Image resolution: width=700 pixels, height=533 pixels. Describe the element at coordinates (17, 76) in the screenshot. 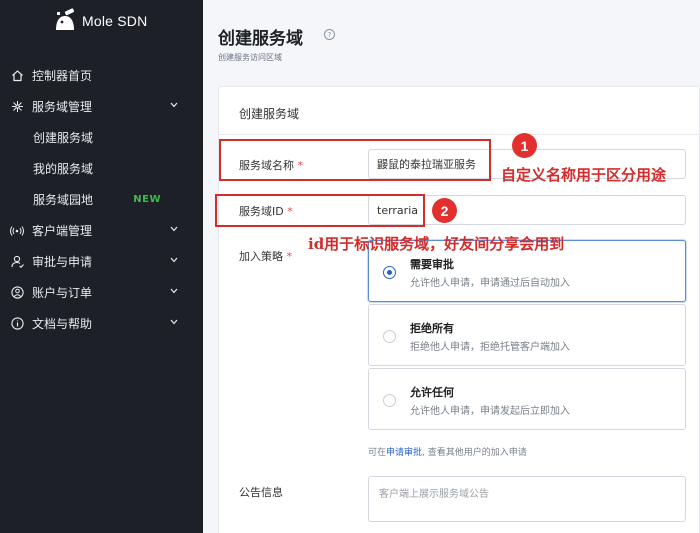

I see `home-icon` at that location.